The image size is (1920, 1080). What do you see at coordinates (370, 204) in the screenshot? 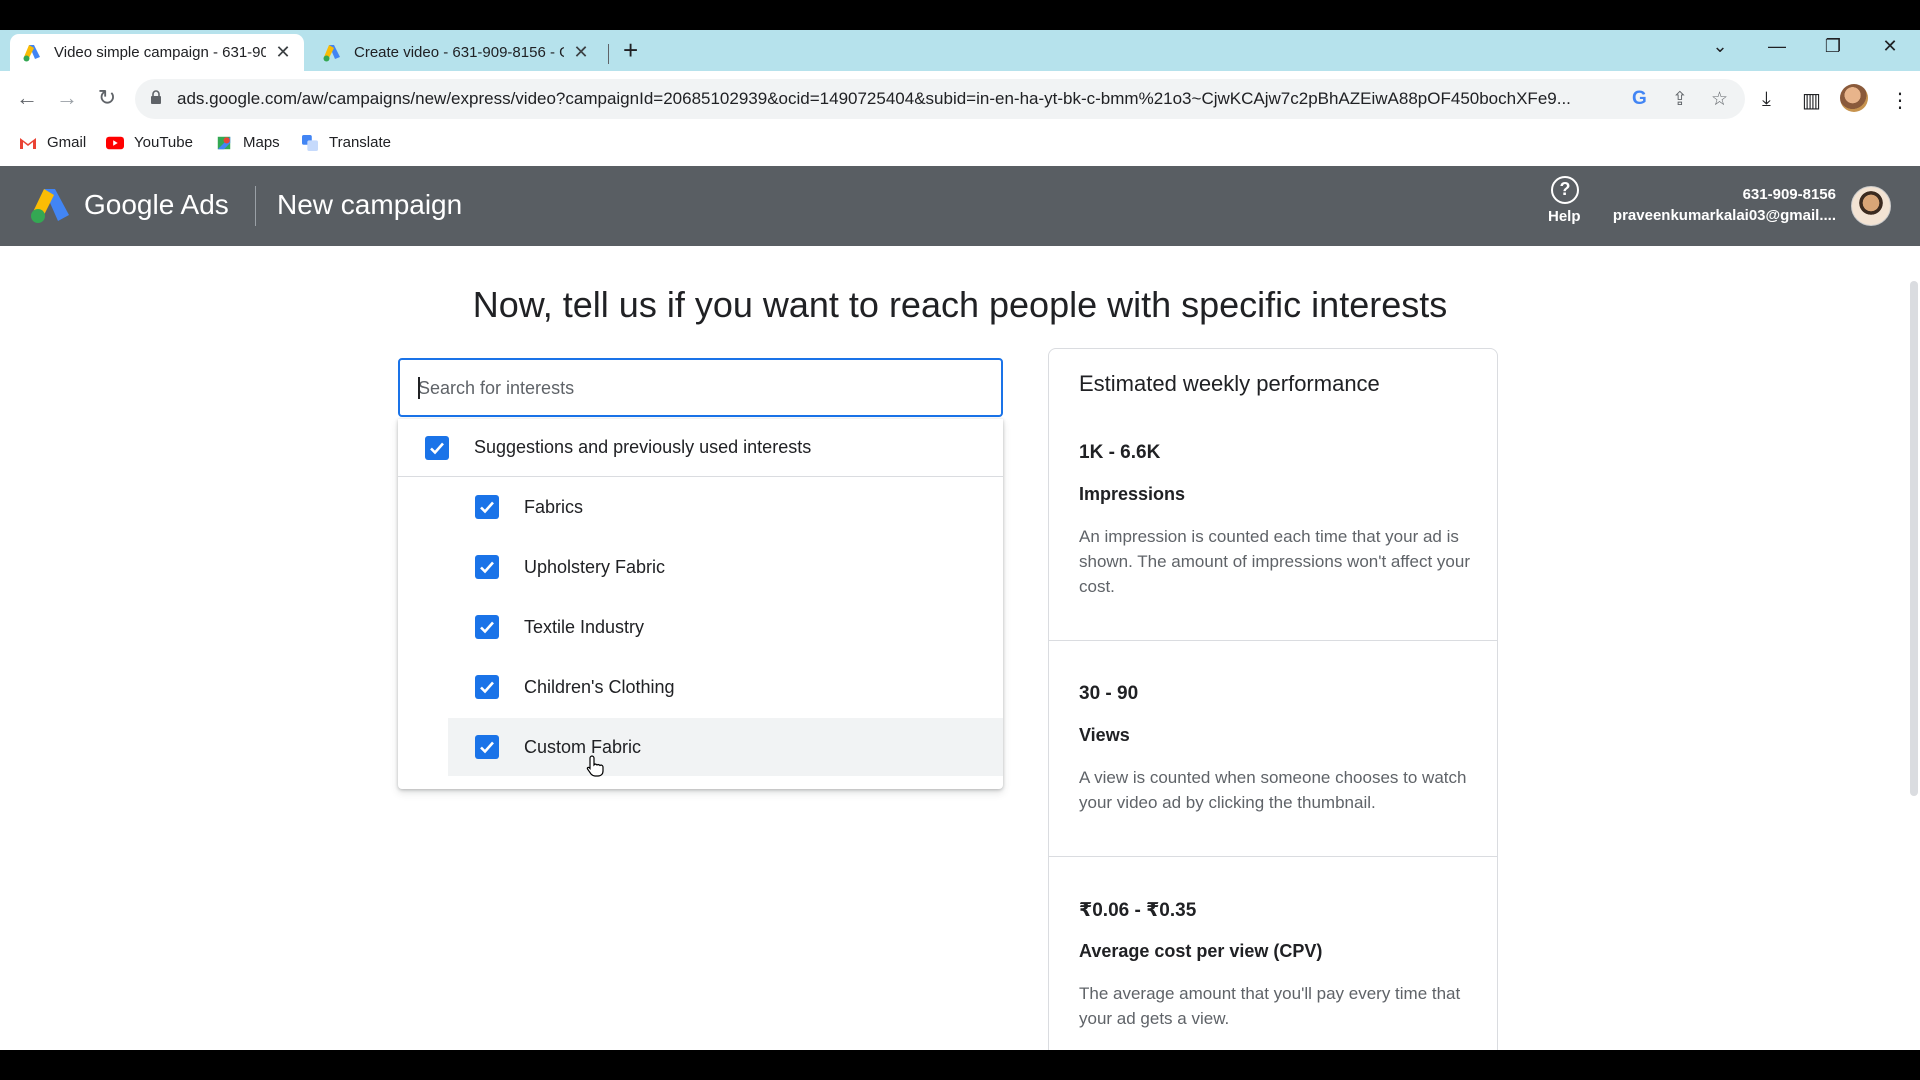
I see `page-title: New campaign` at bounding box center [370, 204].